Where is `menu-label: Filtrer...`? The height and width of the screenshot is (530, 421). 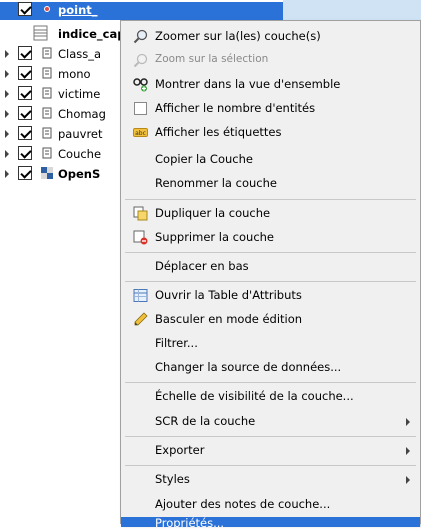 menu-label: Filtrer... is located at coordinates (176, 343).